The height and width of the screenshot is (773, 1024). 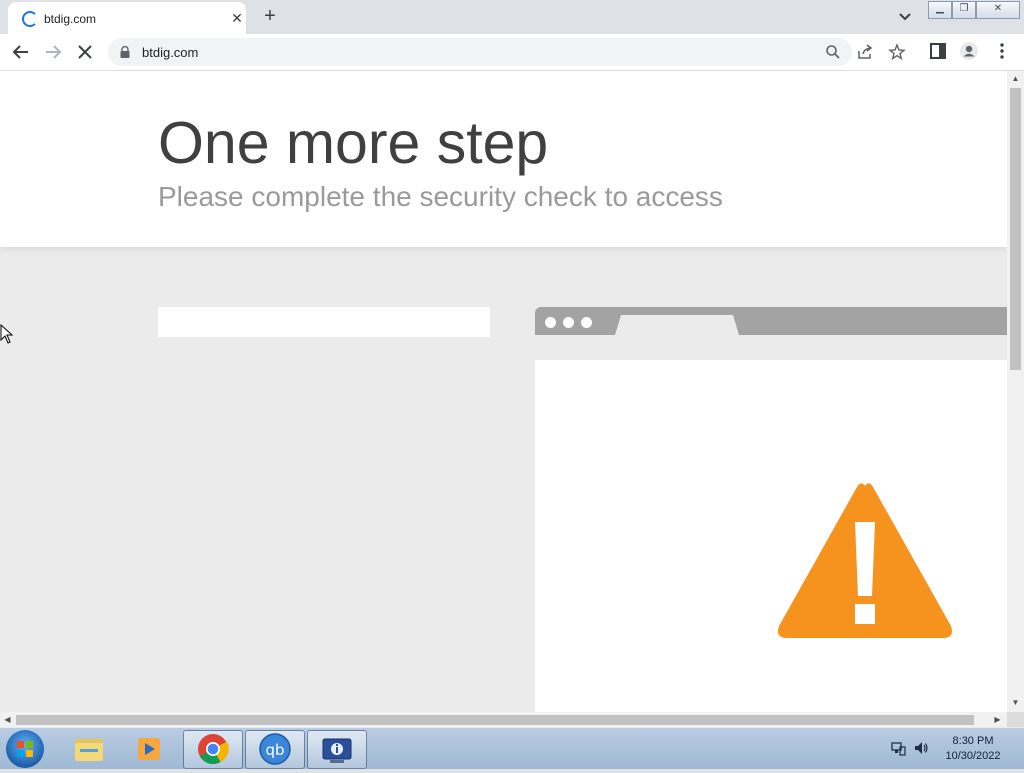 I want to click on network-icon, so click(x=898, y=748).